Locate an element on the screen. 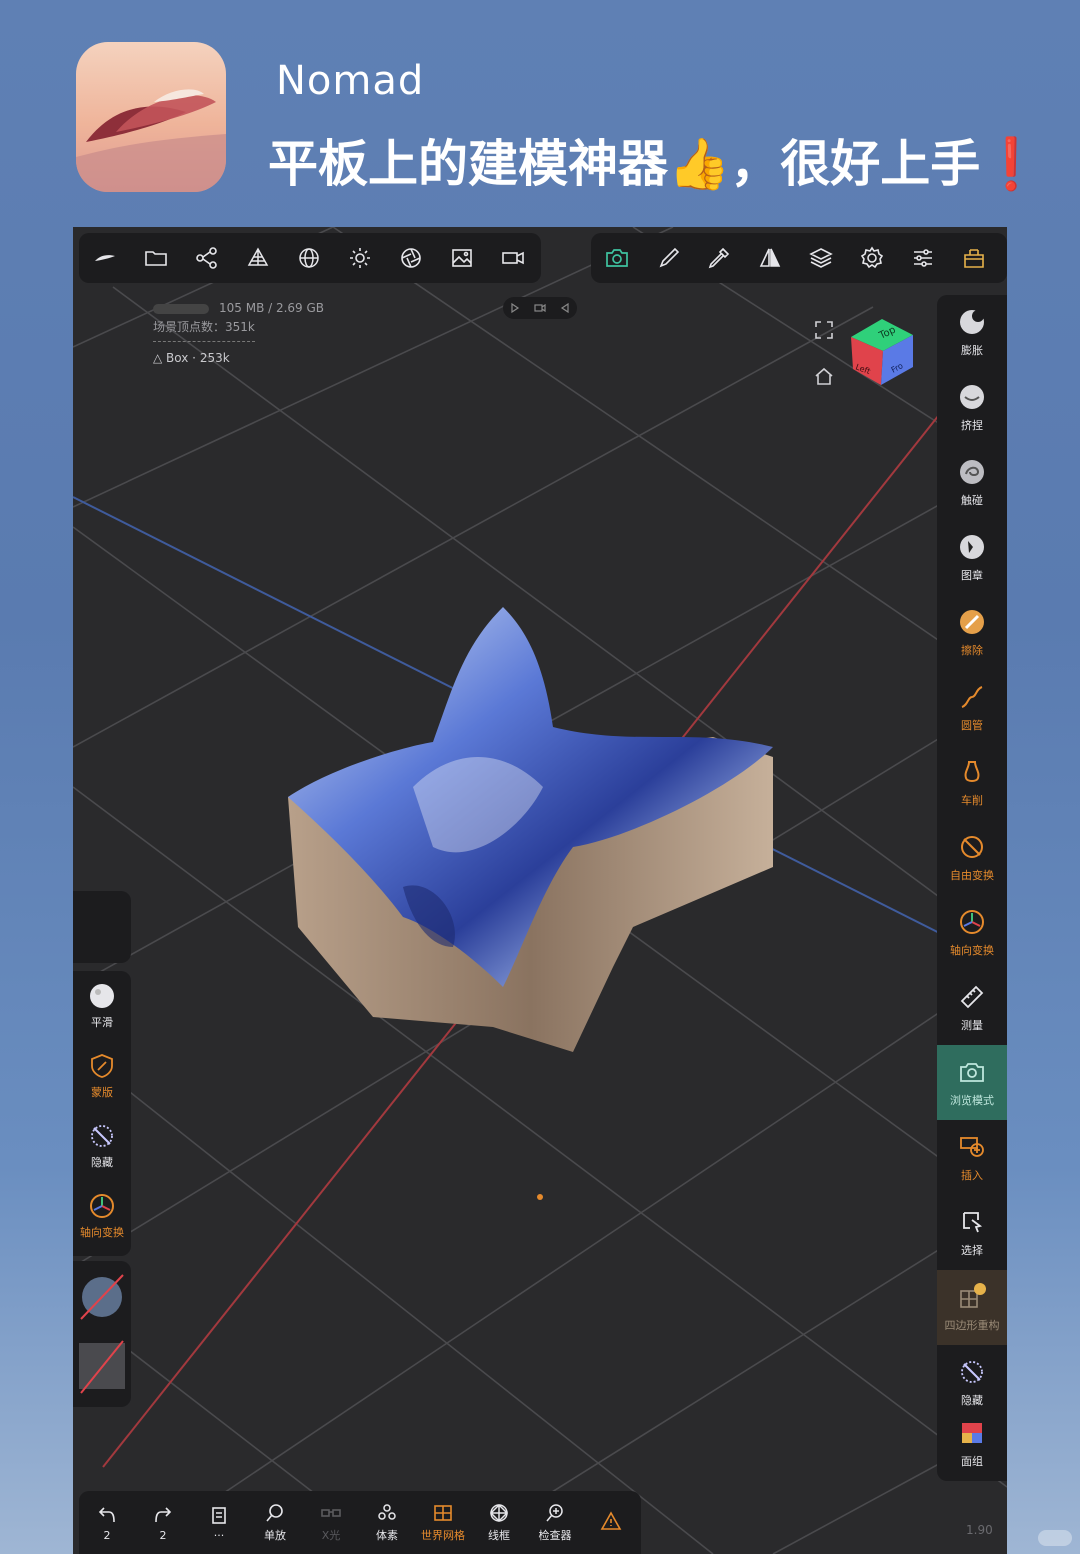  mesh-pyramid-icon is located at coordinates (257, 256).